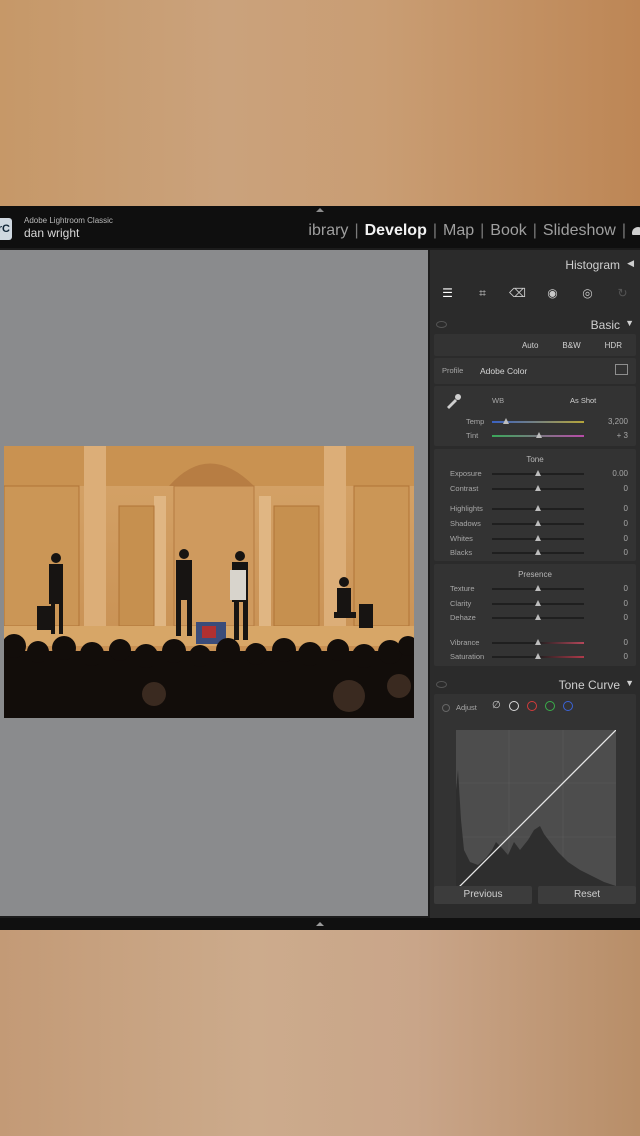 The image size is (640, 1136). I want to click on adjust-label: Adjust, so click(466, 707).